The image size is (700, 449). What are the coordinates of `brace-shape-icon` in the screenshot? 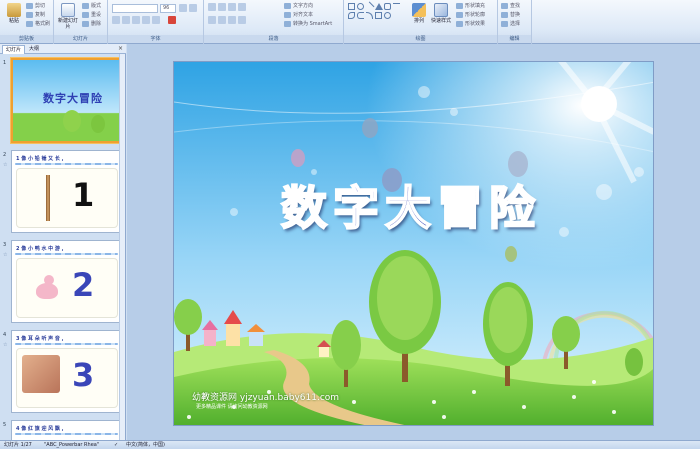 It's located at (360, 15).